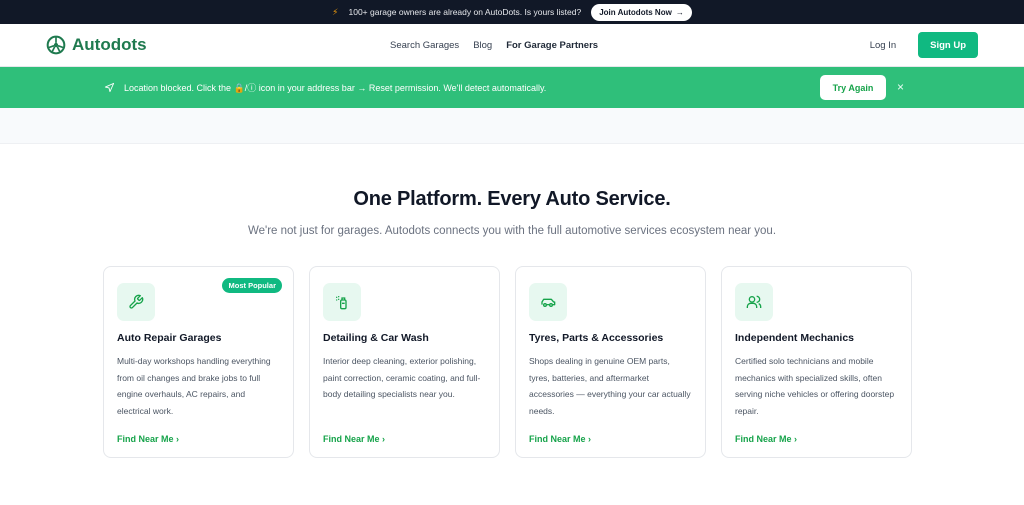 Image resolution: width=1024 pixels, height=505 pixels. Describe the element at coordinates (335, 11) in the screenshot. I see `lightning-icon: ⚡` at that location.